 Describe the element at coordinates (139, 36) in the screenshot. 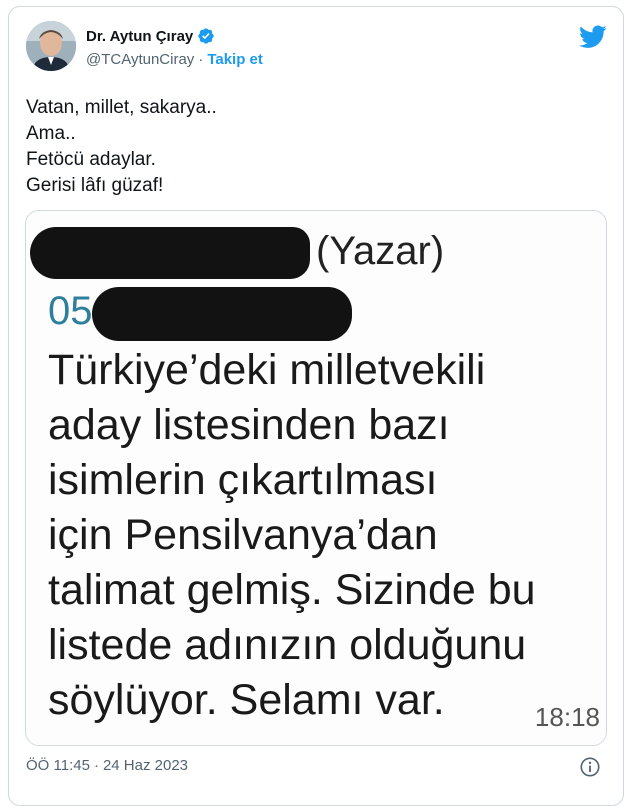

I see `display-name: Dr. Aytun Çıray` at that location.